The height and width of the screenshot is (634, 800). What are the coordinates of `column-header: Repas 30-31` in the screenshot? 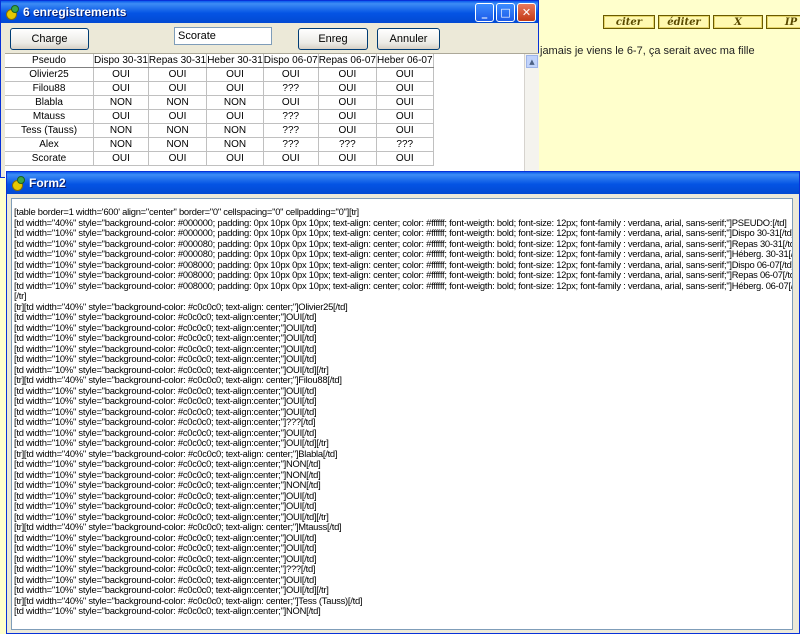 It's located at (178, 61).